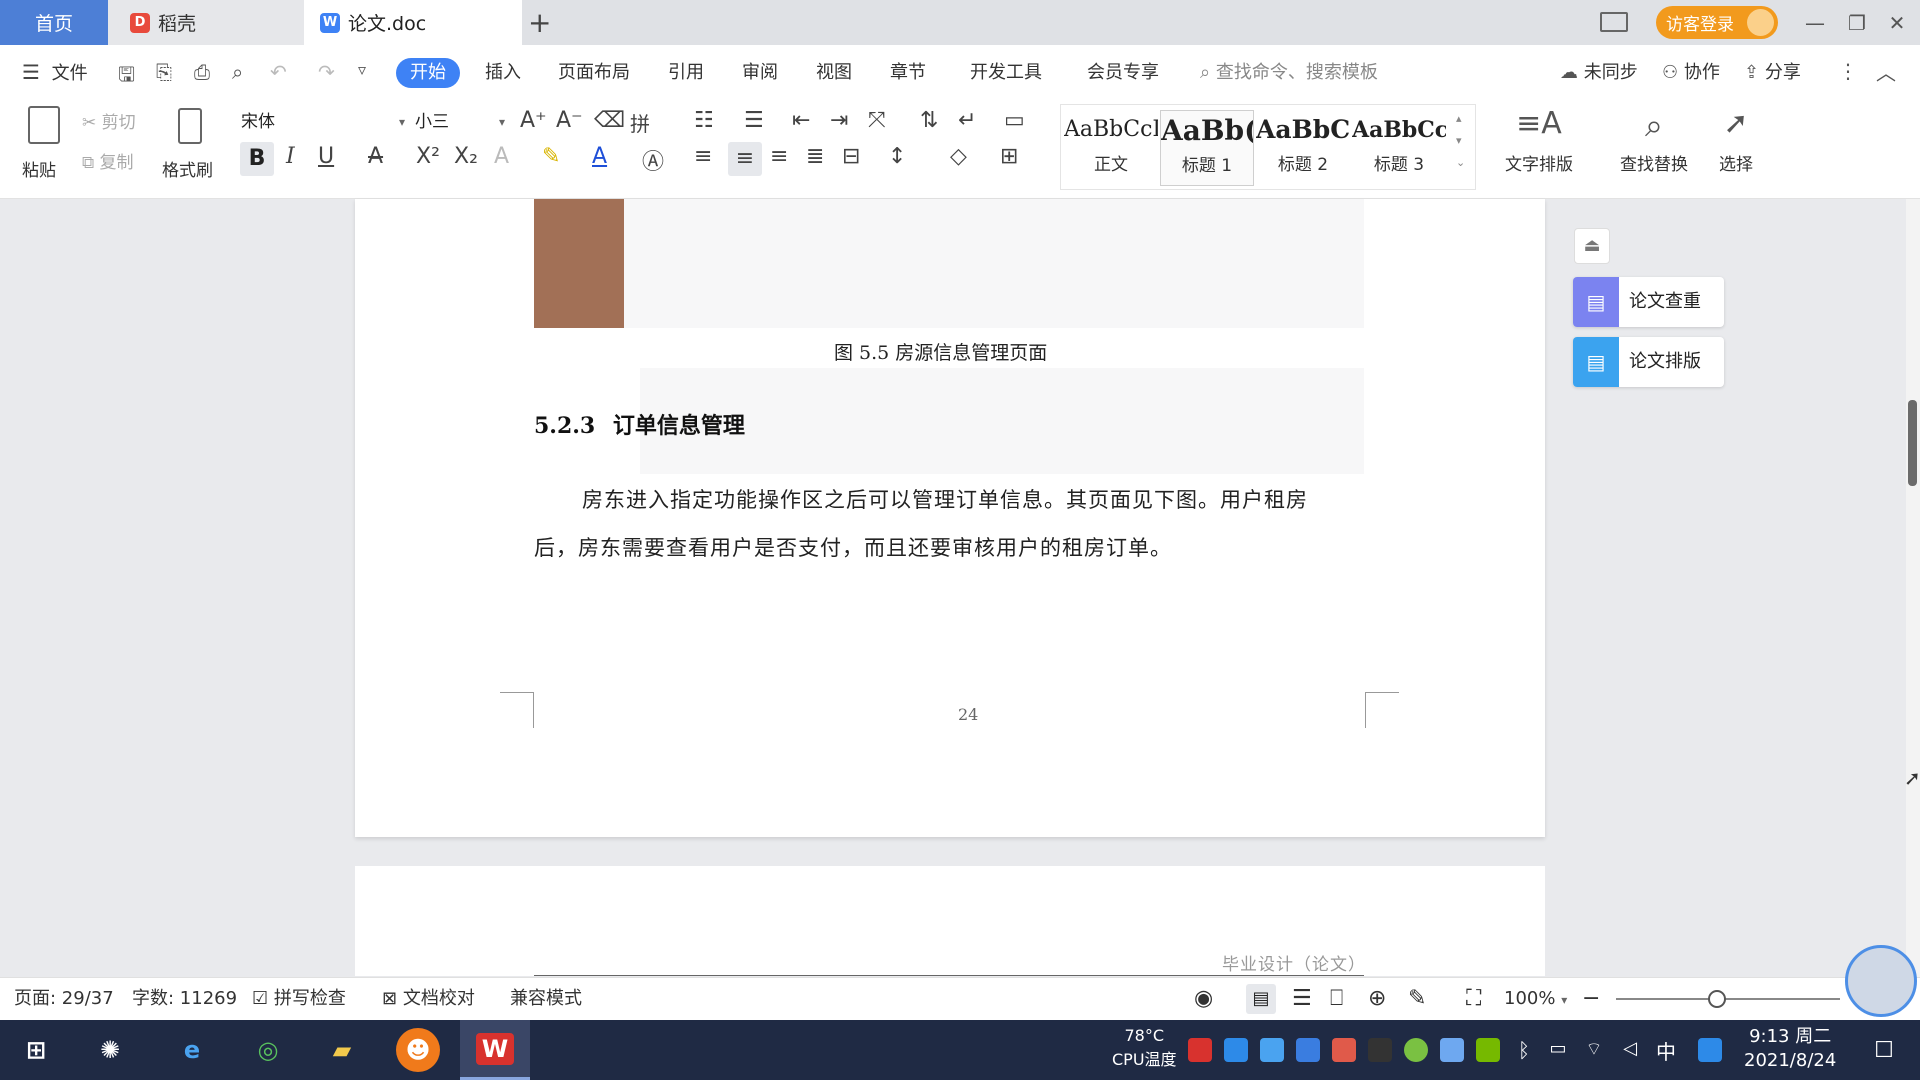 The width and height of the screenshot is (1920, 1080). Describe the element at coordinates (609, 120) in the screenshot. I see `clear-format-icon: ⌫` at that location.